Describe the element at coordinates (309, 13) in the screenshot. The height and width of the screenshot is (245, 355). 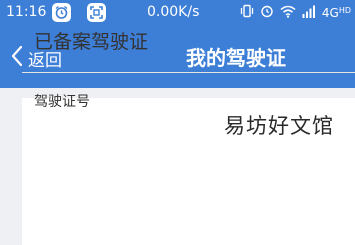
I see `signal-icon` at that location.